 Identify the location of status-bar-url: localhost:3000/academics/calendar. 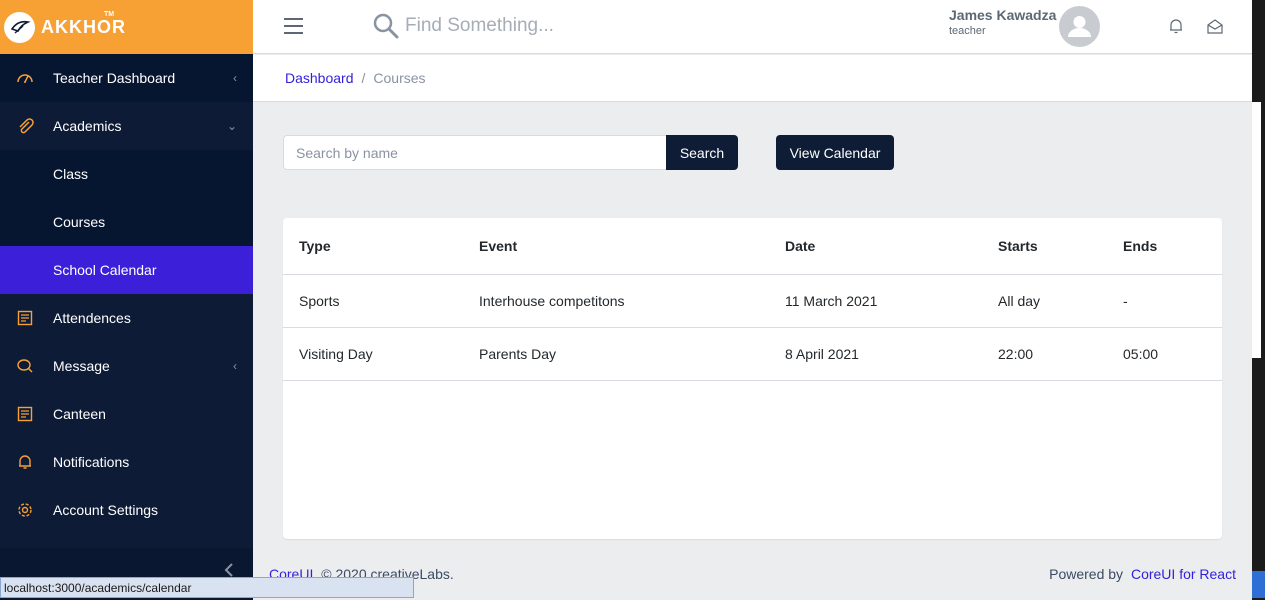
(207, 587).